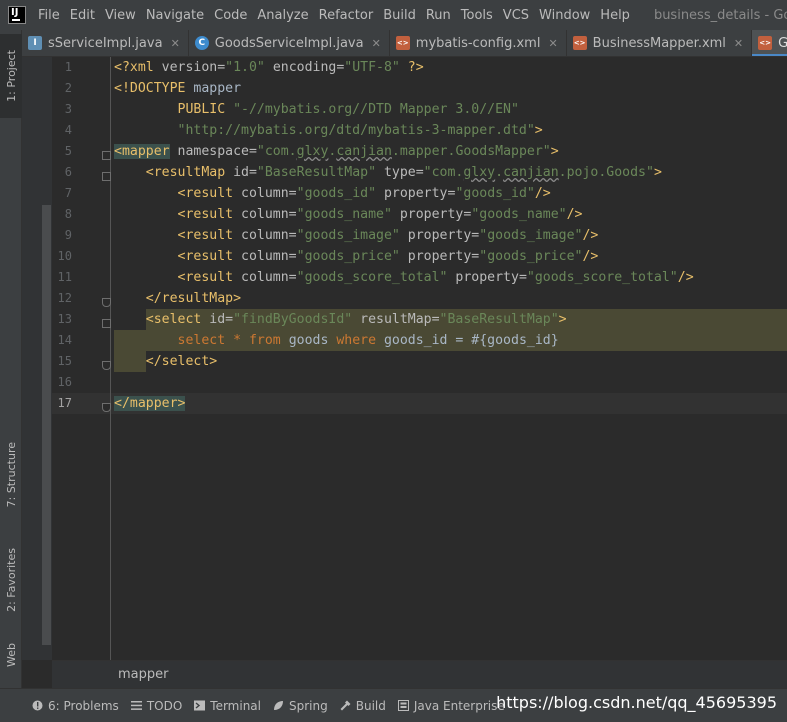 This screenshot has height=722, width=787. I want to click on menu-code: Code, so click(230, 15).